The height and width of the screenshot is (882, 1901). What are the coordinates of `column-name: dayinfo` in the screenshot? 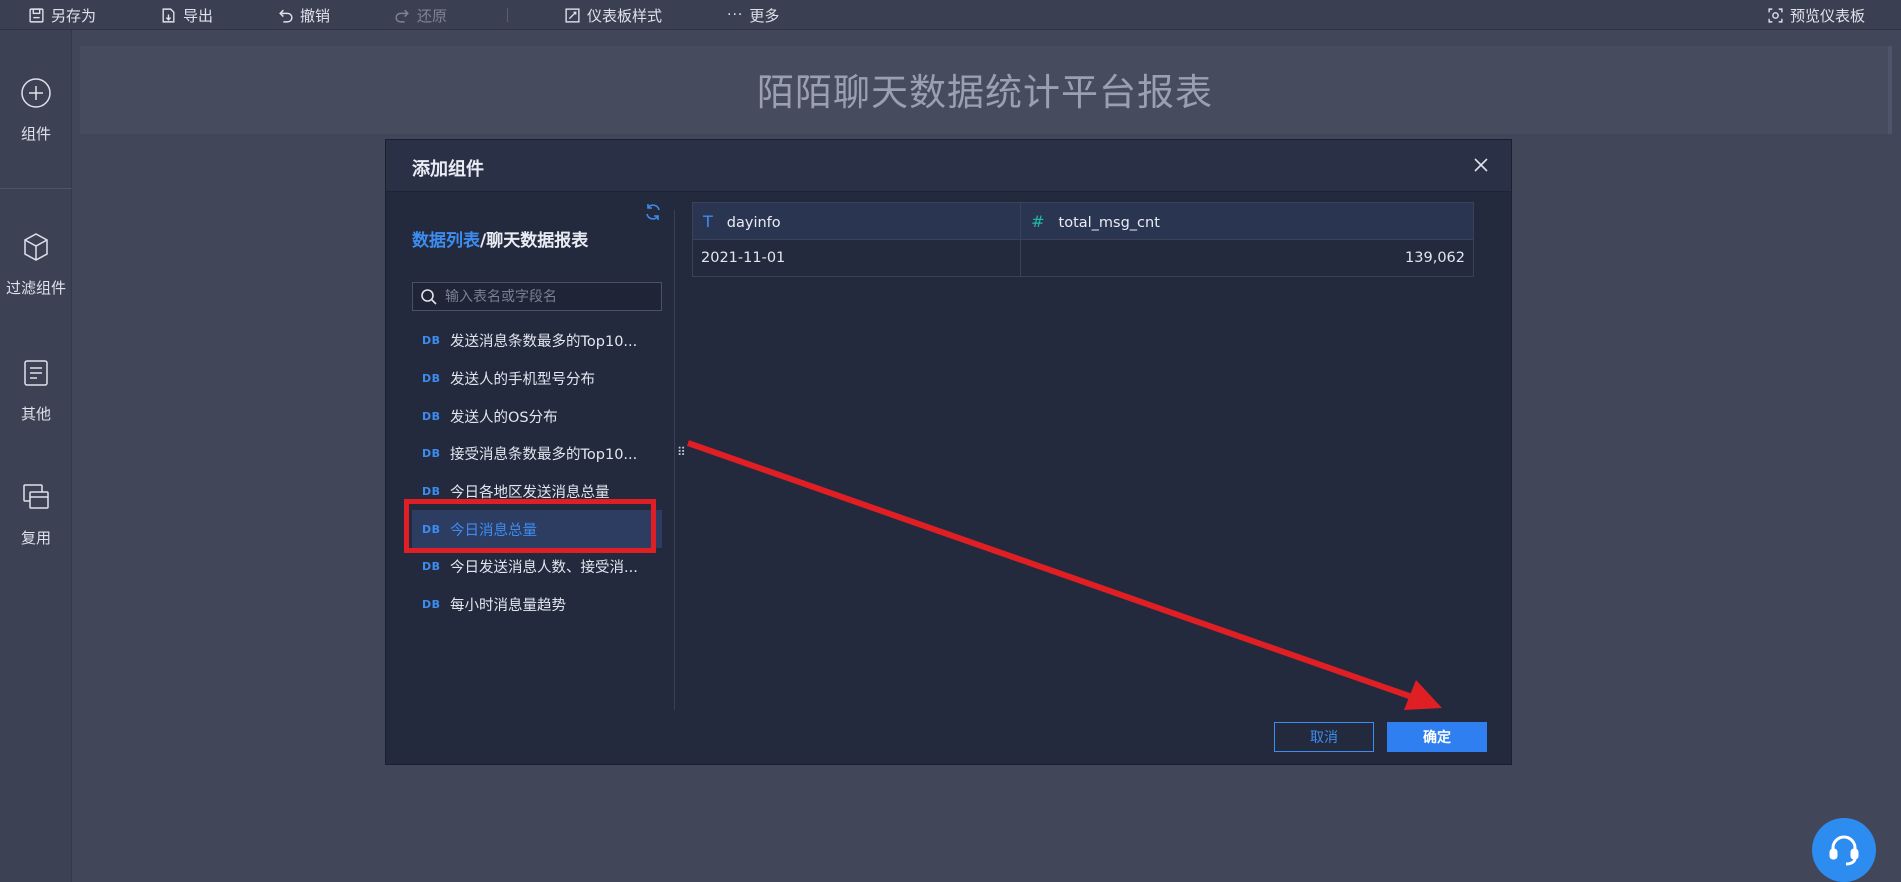 It's located at (753, 222).